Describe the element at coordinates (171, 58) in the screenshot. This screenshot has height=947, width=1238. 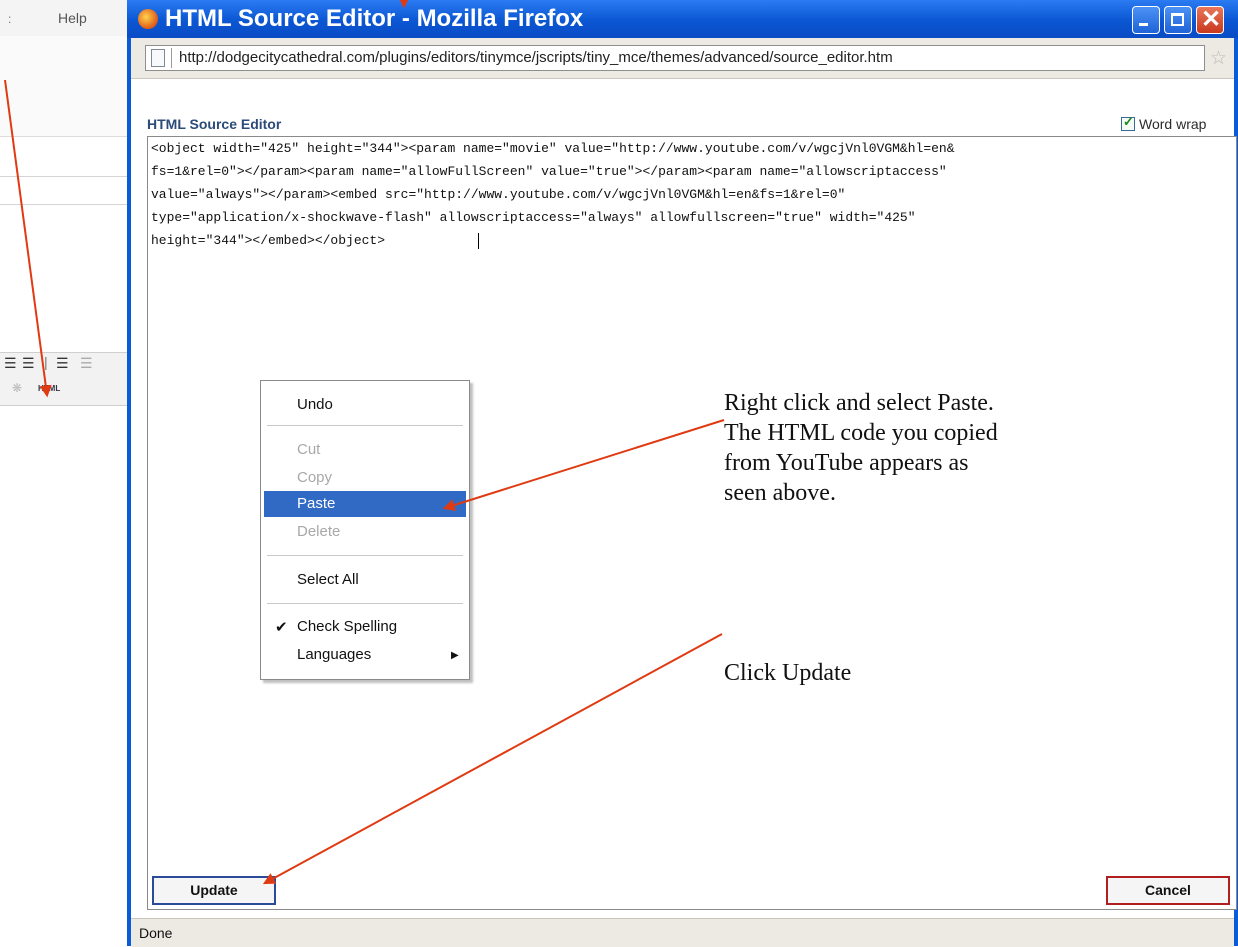
I see `url-separator` at that location.